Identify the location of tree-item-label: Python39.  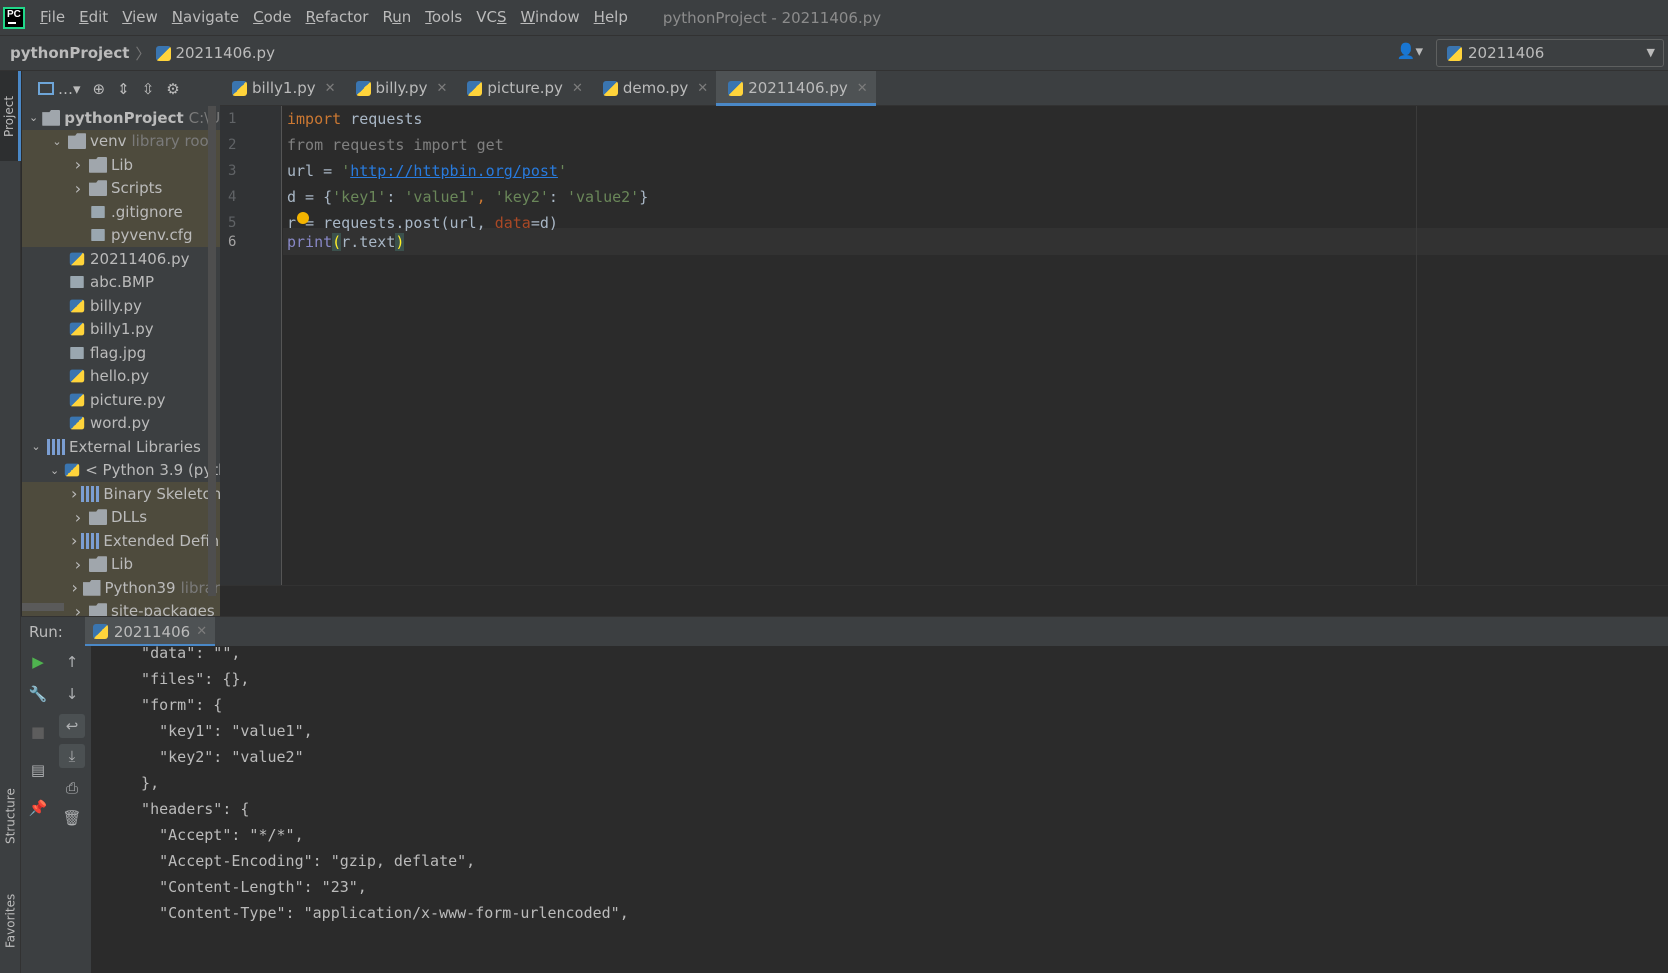
(140, 587).